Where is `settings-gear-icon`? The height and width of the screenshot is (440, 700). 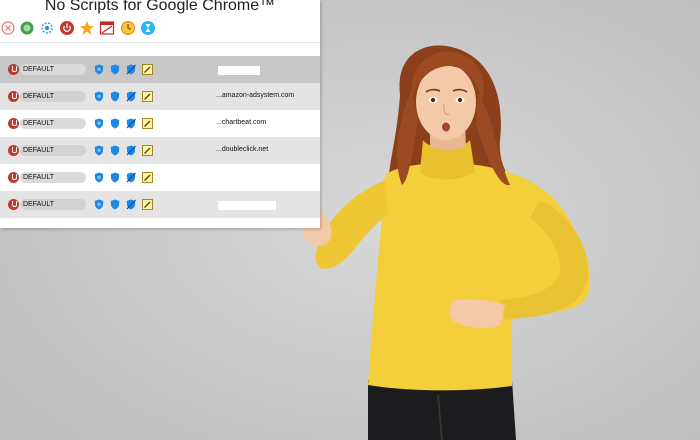 settings-gear-icon is located at coordinates (47, 28).